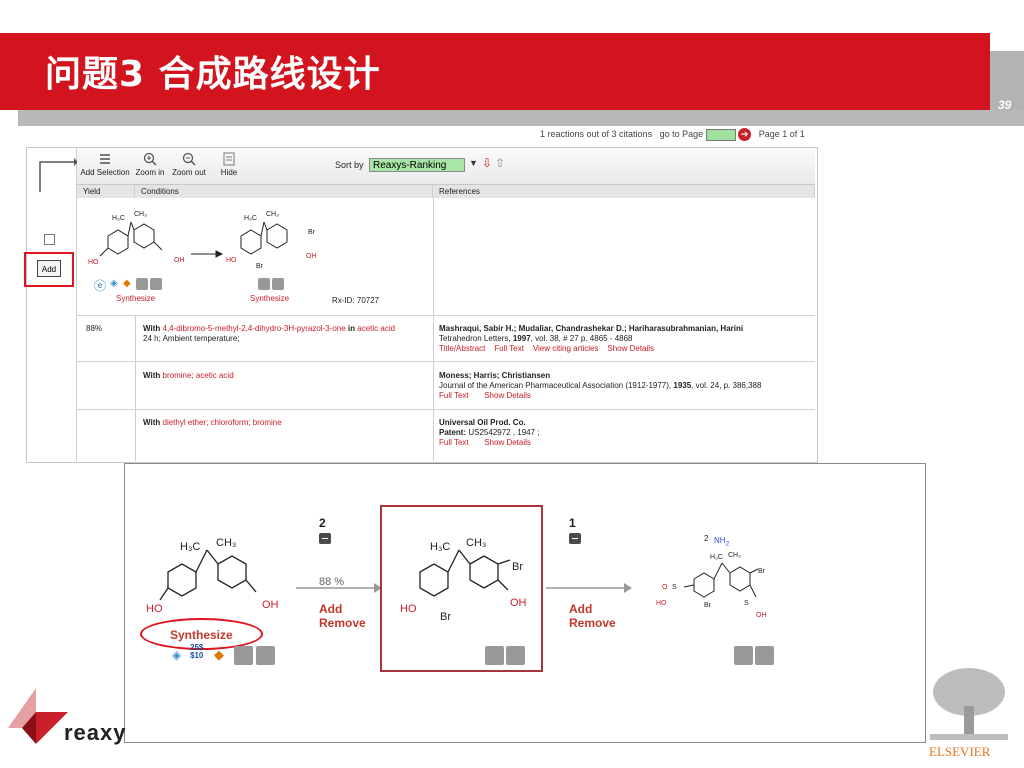 The image size is (1024, 768). What do you see at coordinates (500, 163) in the screenshot?
I see `sort-asc-icon: ⇧` at bounding box center [500, 163].